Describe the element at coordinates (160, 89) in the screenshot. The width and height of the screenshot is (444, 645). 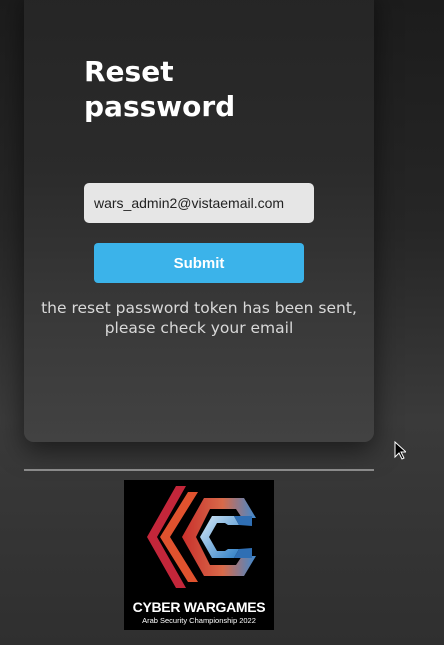
I see `page-title: Reset password` at that location.